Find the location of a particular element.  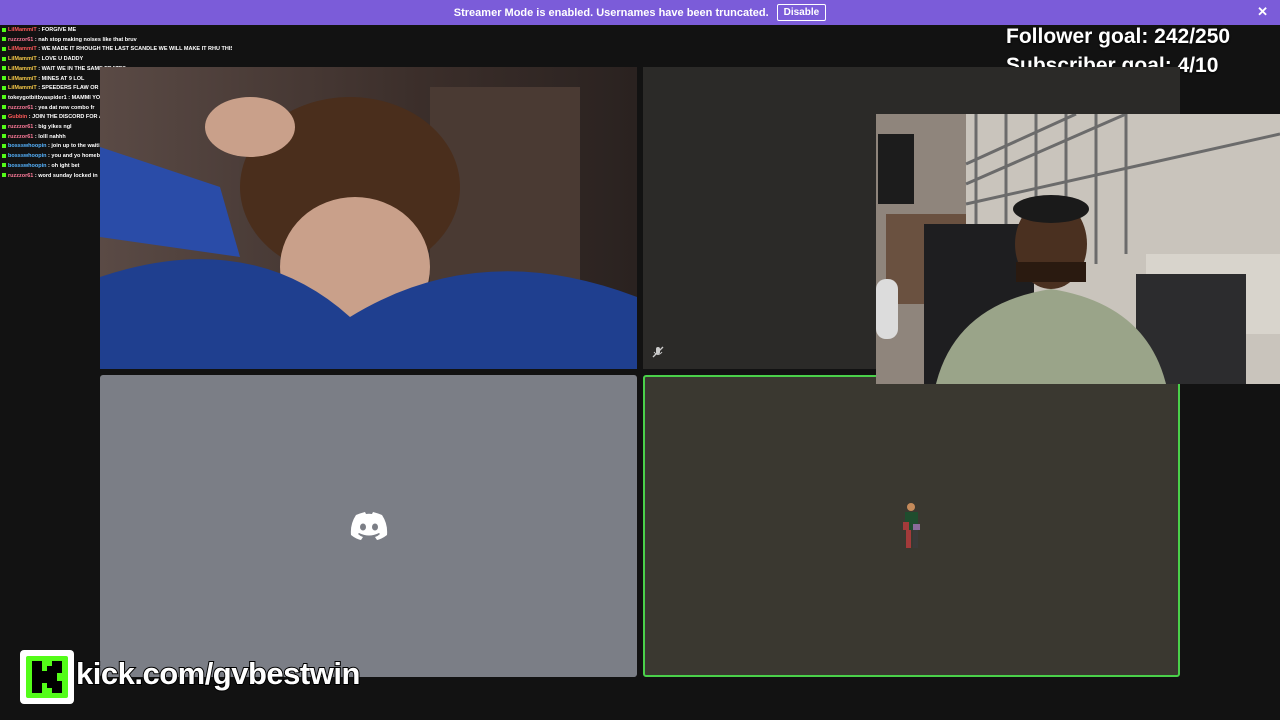

chat-message: LilMammiT : LOVE U DADDY is located at coordinates (117, 60).